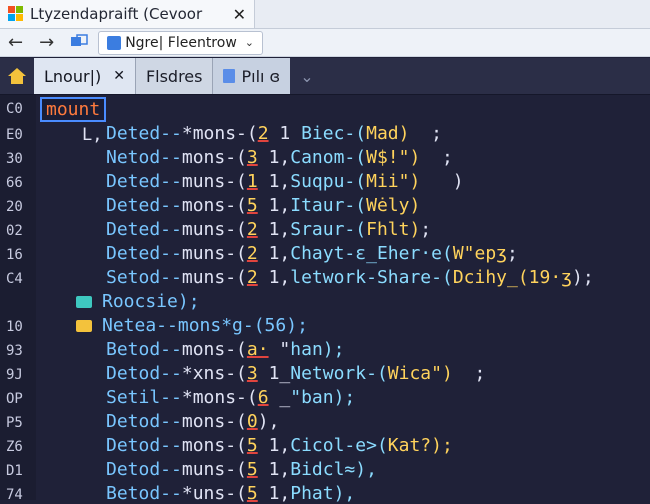 This screenshot has height=504, width=650. What do you see at coordinates (214, 493) in the screenshot?
I see `code-token: *uns-(` at bounding box center [214, 493].